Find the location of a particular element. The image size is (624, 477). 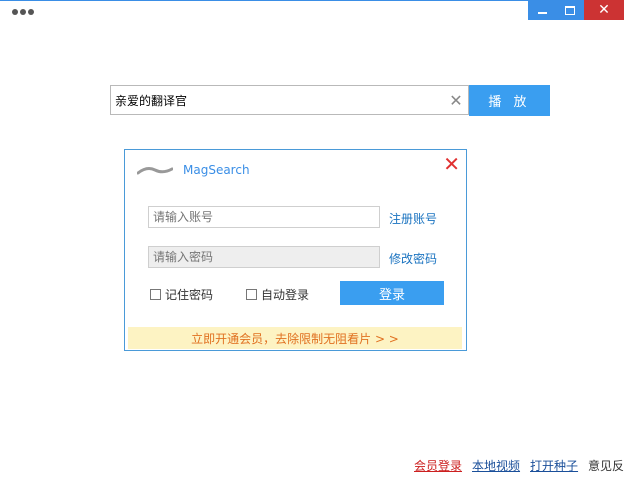

register-link: 注册账号 is located at coordinates (413, 218).